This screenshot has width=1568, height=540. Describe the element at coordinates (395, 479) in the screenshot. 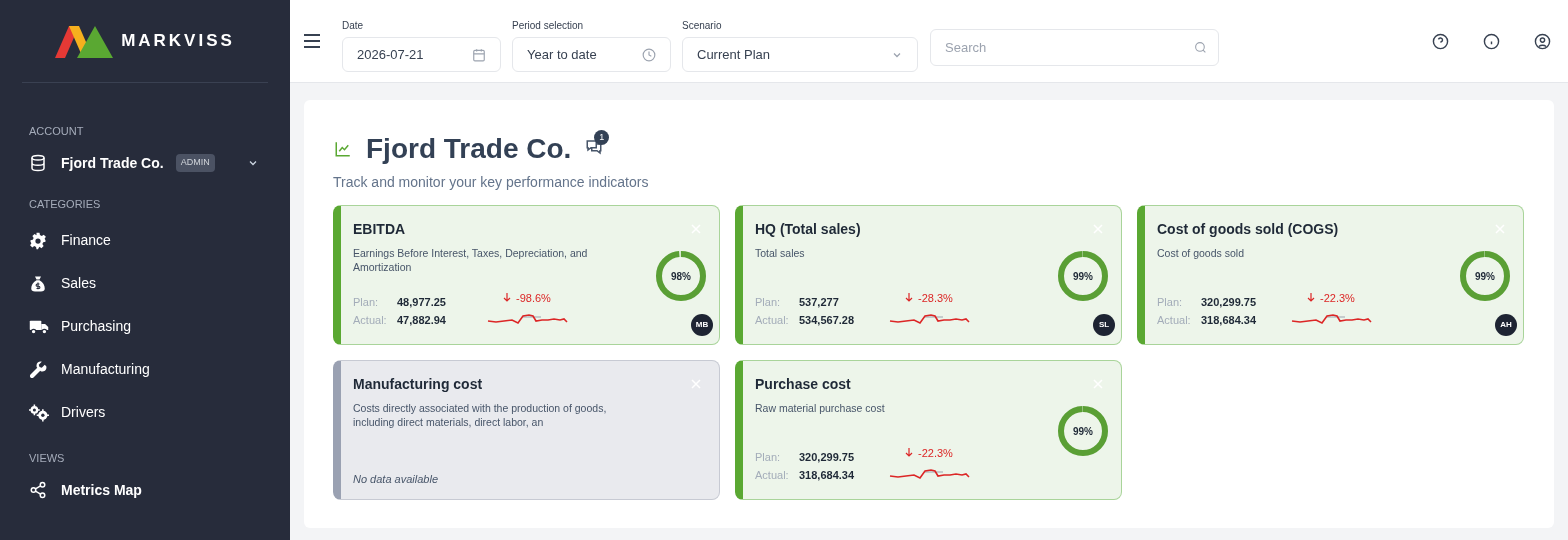

I see `empty-note: No data available` at that location.